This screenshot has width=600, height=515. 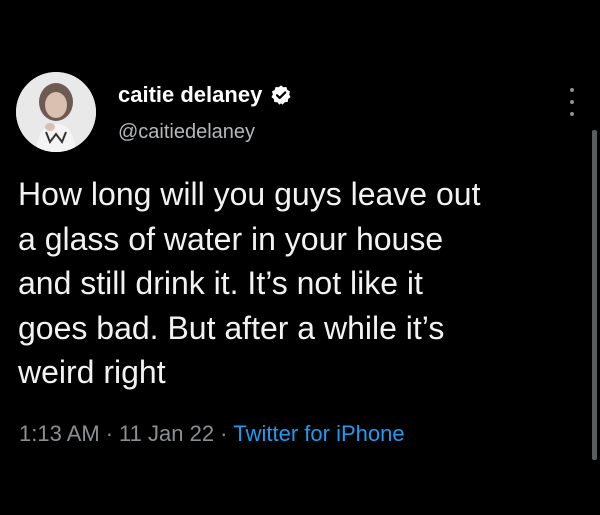 What do you see at coordinates (190, 95) in the screenshot?
I see `display-name: caitie delaney` at bounding box center [190, 95].